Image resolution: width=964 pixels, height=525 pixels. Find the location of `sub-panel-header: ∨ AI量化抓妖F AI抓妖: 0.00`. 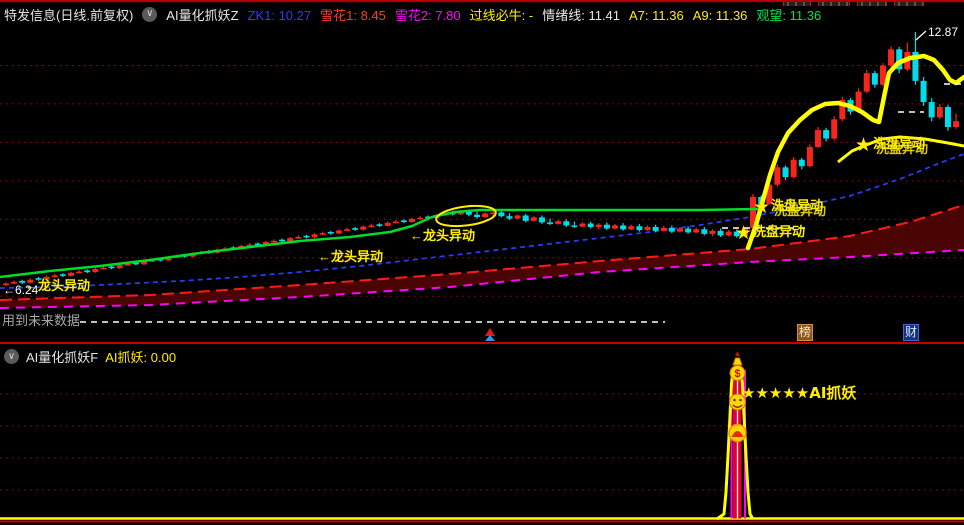

sub-panel-header: ∨ AI量化抓妖F AI抓妖: 0.00 is located at coordinates (90, 356).